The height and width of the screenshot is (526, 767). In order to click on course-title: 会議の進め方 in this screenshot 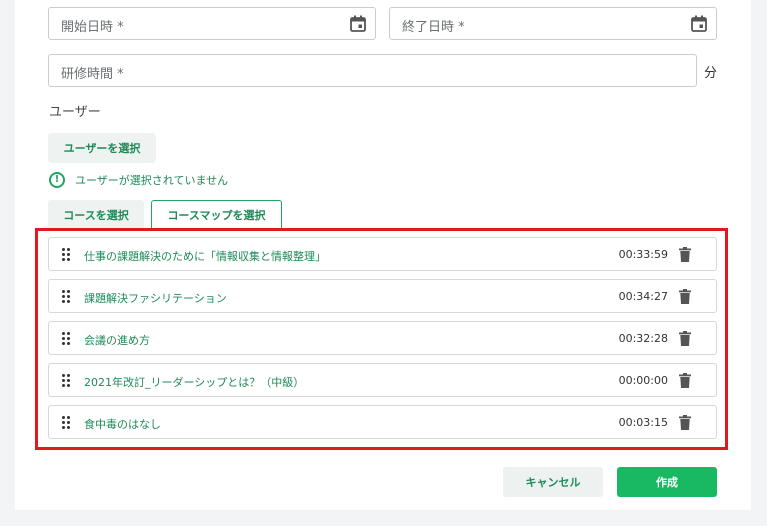, I will do `click(117, 340)`.